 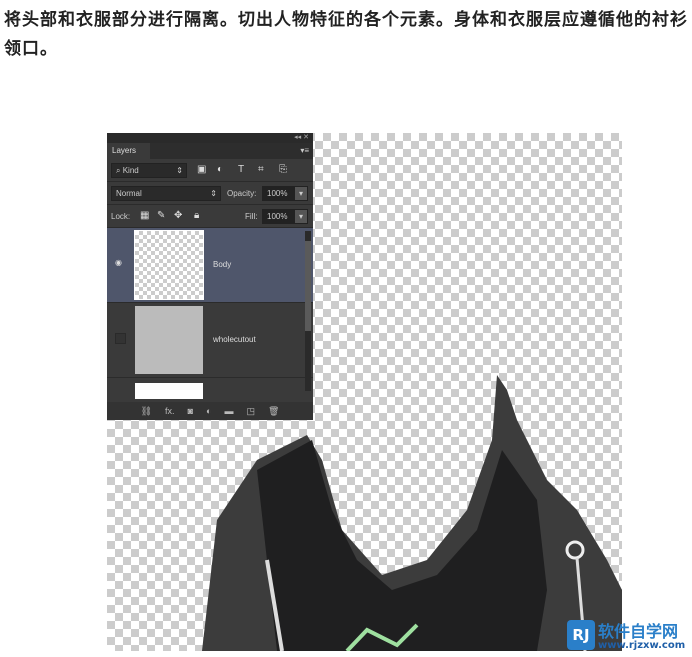 What do you see at coordinates (144, 215) in the screenshot?
I see `lock-transparency-icon: ▦` at bounding box center [144, 215].